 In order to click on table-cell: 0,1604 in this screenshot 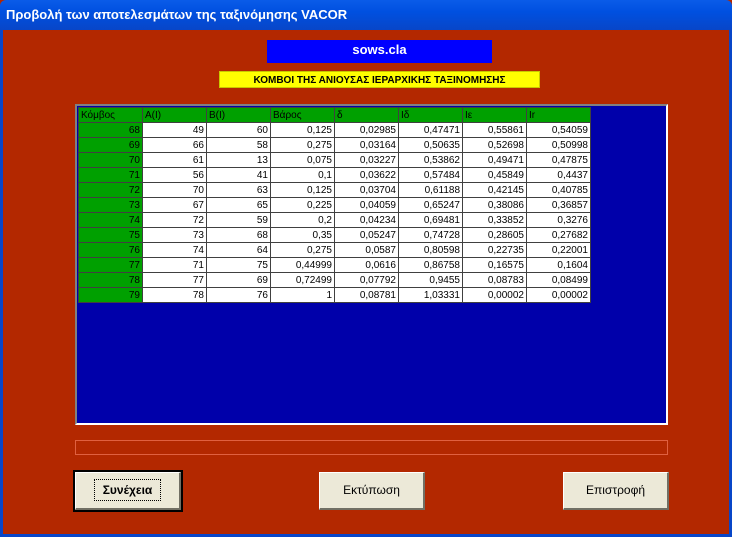, I will do `click(558, 265)`.